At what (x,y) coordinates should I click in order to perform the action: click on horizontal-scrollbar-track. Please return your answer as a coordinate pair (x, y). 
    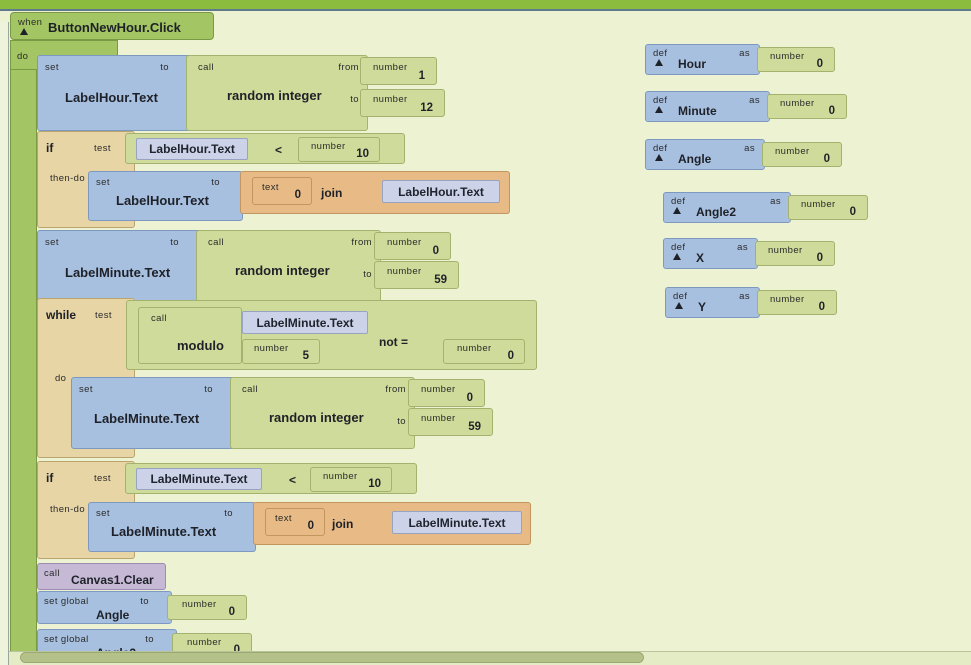
    Looking at the image, I should click on (490, 658).